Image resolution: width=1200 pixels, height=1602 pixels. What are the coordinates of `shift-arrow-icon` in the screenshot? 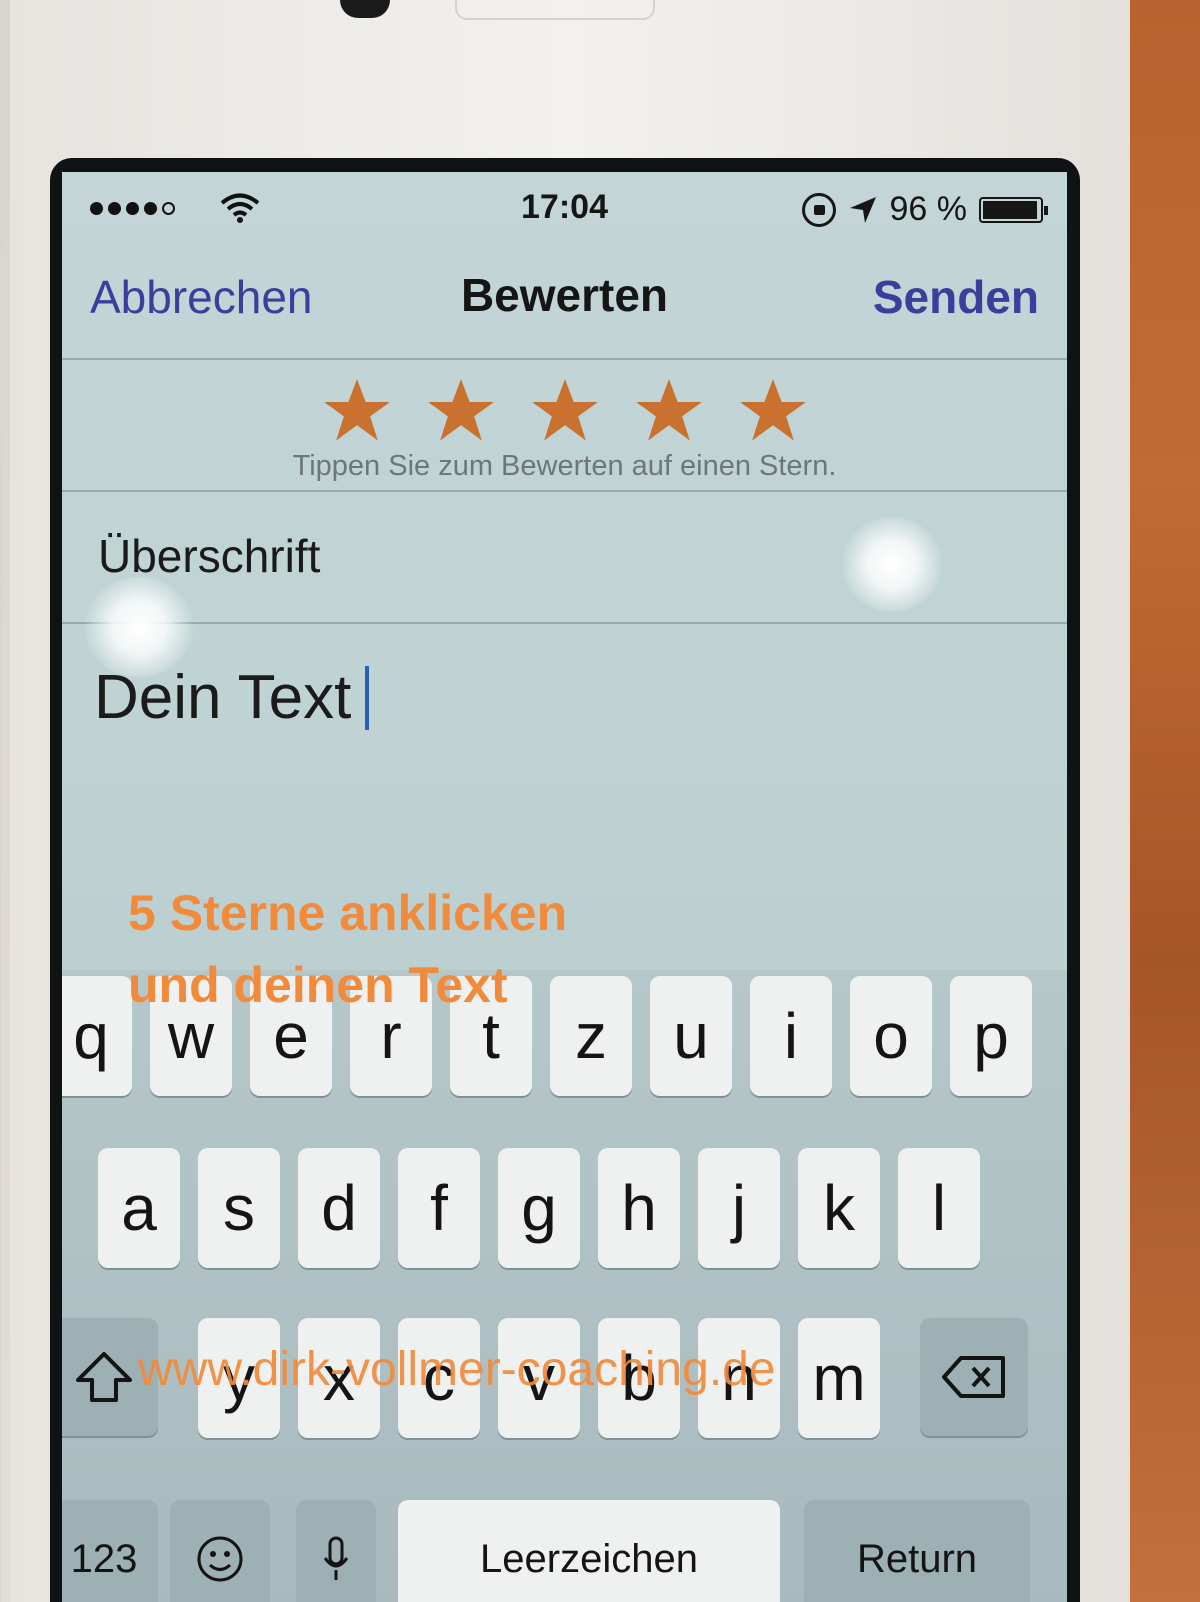 It's located at (104, 1377).